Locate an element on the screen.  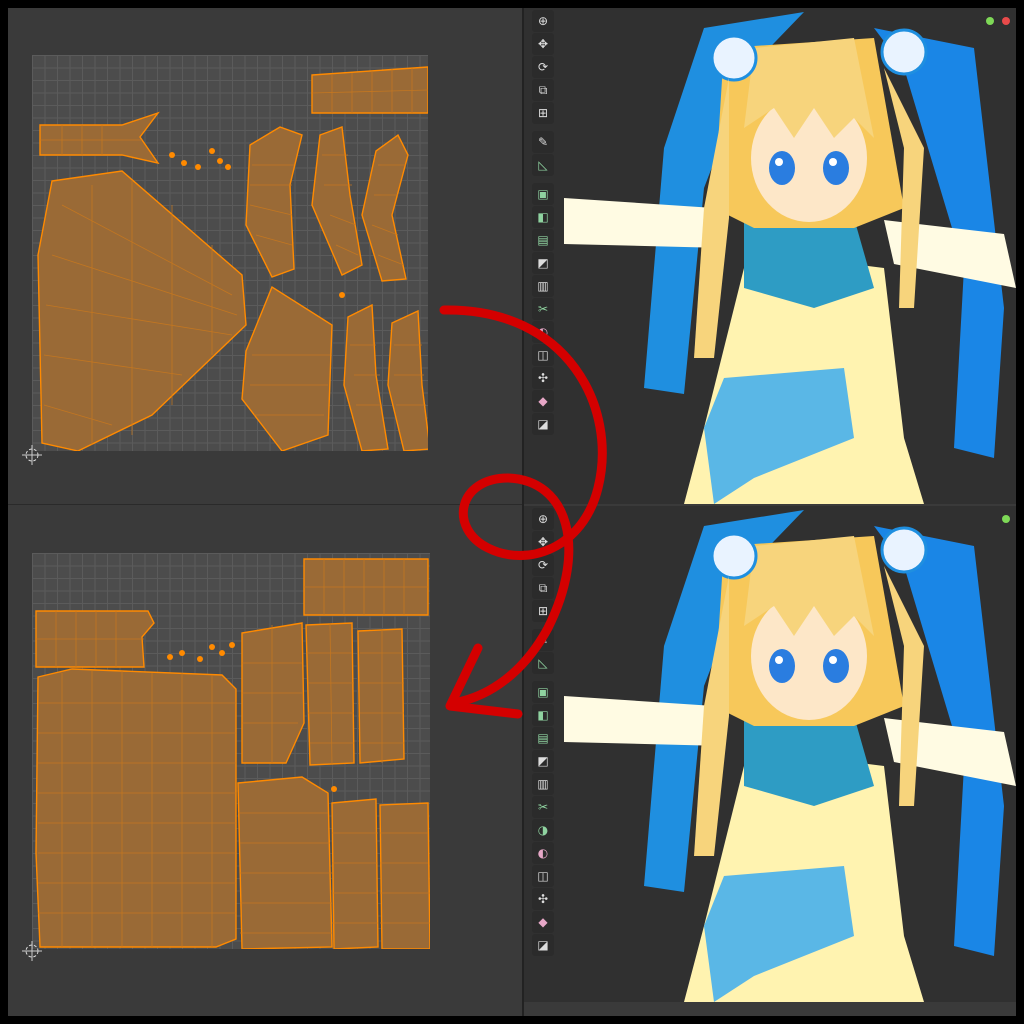
tool-shelf: ⊕ ✥ ⟳ ⧉ ⊞ ✎ ◺ ▣ ◧ ▤ ◩ ▥ ✂ ◐ ◫ ✣ ◆ ◪ is located at coordinates (543, 223).